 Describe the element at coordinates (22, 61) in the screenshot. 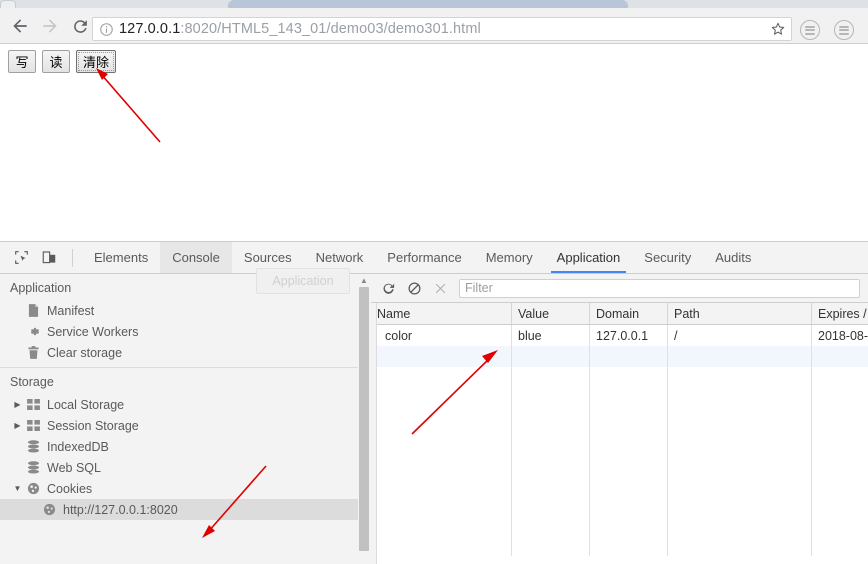

I see `write-button: 写` at that location.